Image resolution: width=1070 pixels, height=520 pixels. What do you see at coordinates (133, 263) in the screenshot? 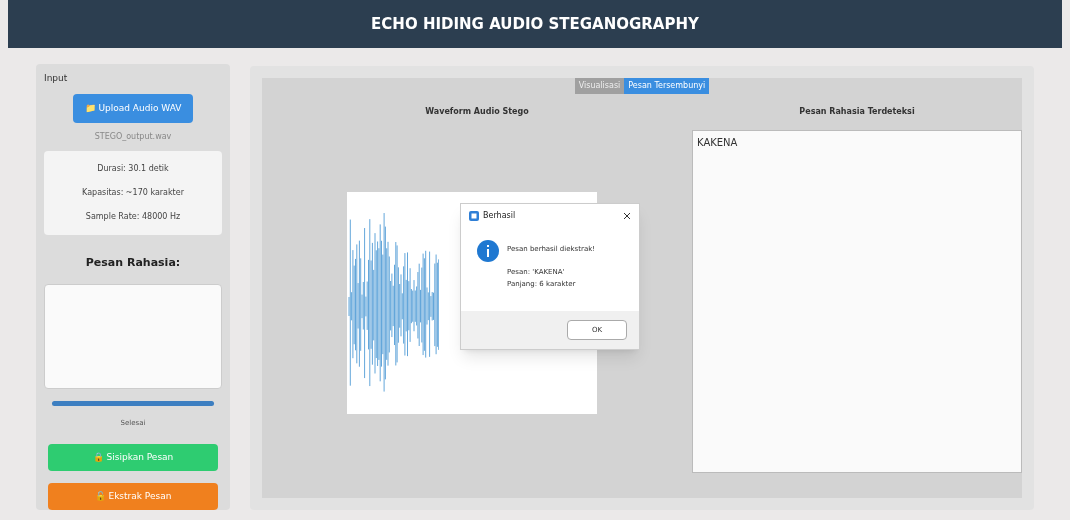
I see `message-label: Pesan Rahasia:` at bounding box center [133, 263].